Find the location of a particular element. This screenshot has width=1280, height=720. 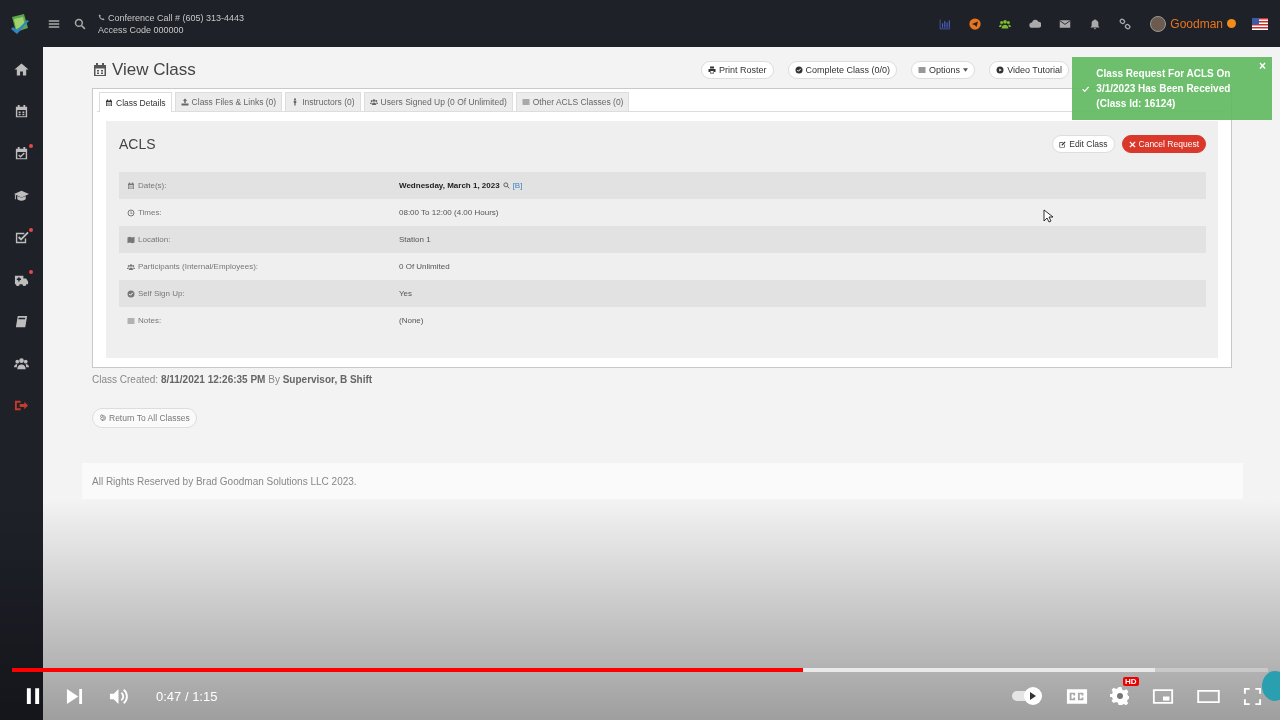

tab: Users Signed Up (0 Of Unlimited) is located at coordinates (438, 101).